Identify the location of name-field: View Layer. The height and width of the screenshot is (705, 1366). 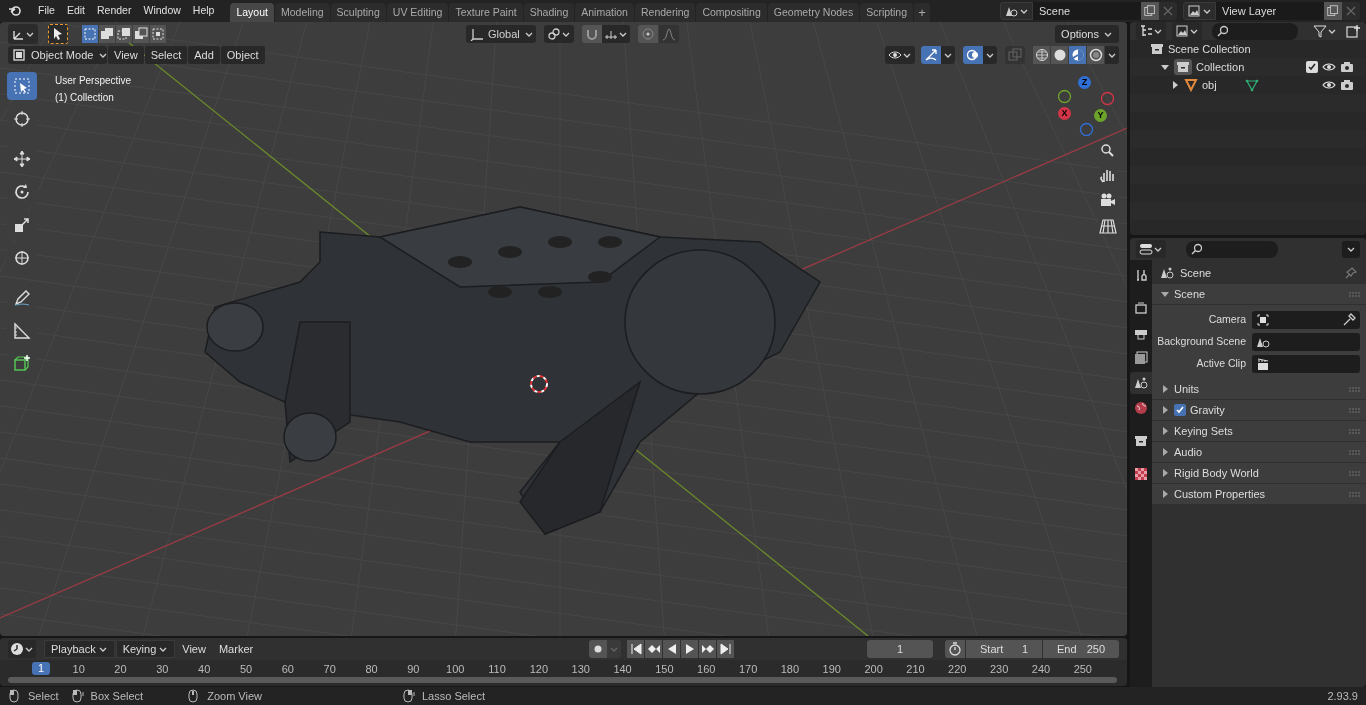
(1270, 11).